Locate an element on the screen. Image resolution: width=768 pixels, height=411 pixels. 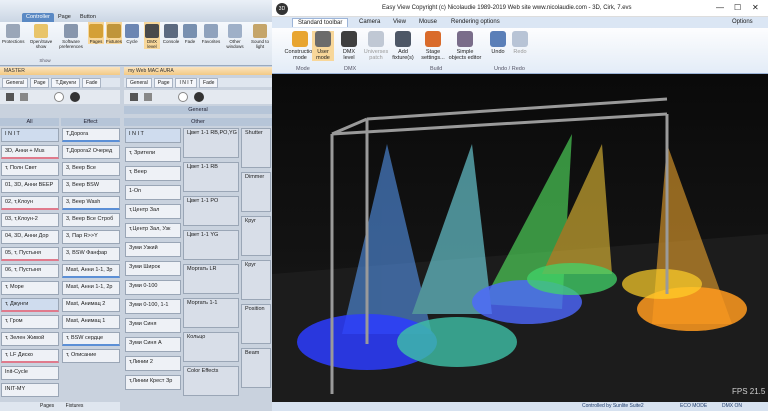
button-cell: т,Центр Зал is located at coordinates (153, 211).